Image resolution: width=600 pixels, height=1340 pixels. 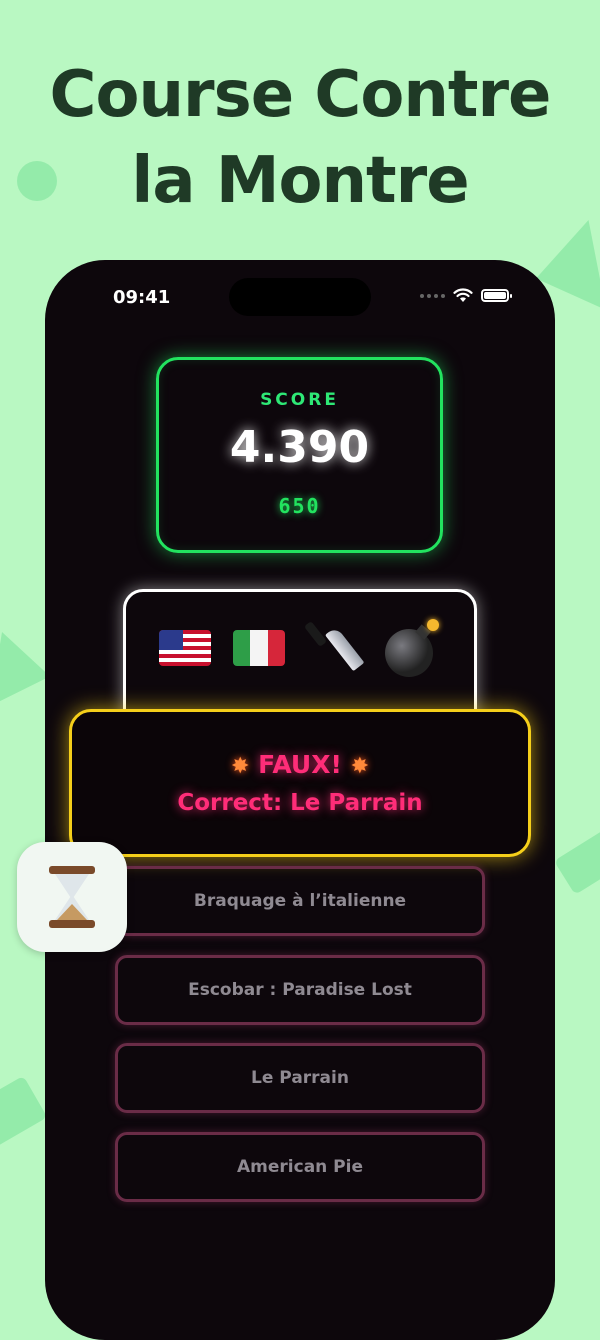 What do you see at coordinates (300, 138) in the screenshot?
I see `promo-headline: Course Contre la Montre` at bounding box center [300, 138].